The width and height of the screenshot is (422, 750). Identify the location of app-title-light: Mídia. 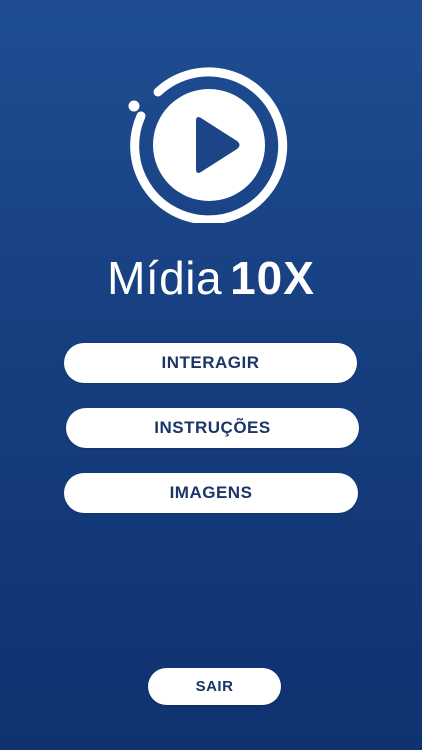
(165, 278).